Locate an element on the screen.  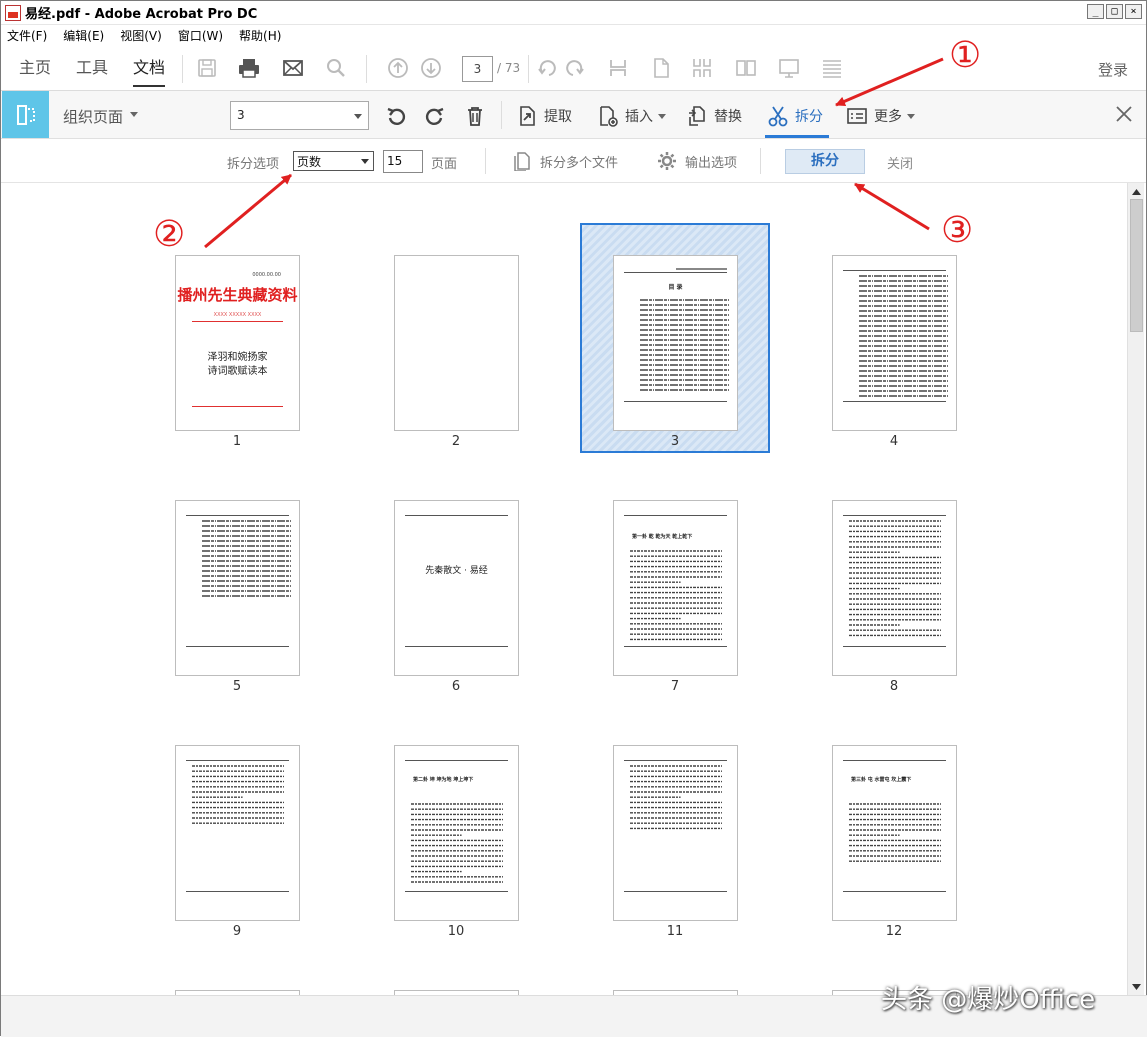
next-page-icon is located at coordinates (431, 68).